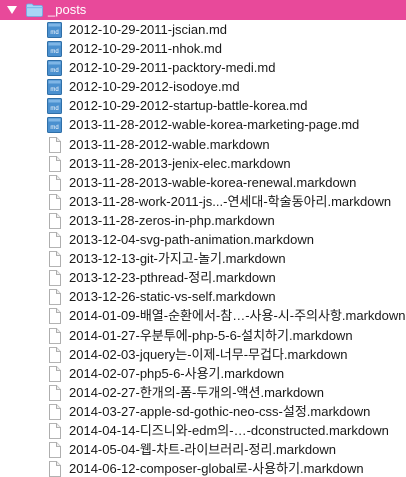  Describe the element at coordinates (12, 10) in the screenshot. I see `disclosure-triangle-icon` at that location.